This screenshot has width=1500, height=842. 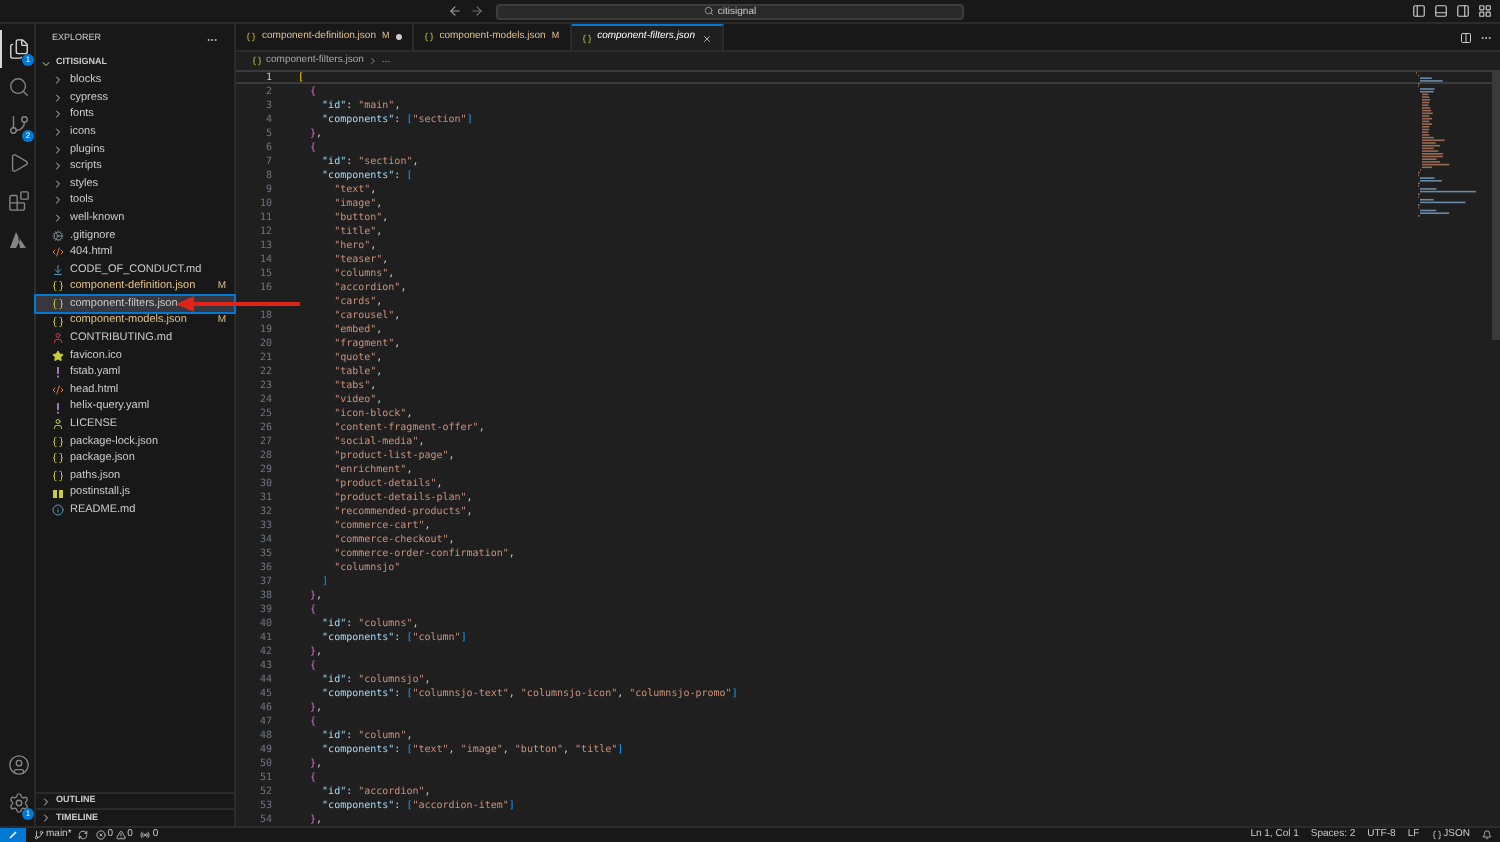 What do you see at coordinates (1487, 835) in the screenshot?
I see `bell-icon` at bounding box center [1487, 835].